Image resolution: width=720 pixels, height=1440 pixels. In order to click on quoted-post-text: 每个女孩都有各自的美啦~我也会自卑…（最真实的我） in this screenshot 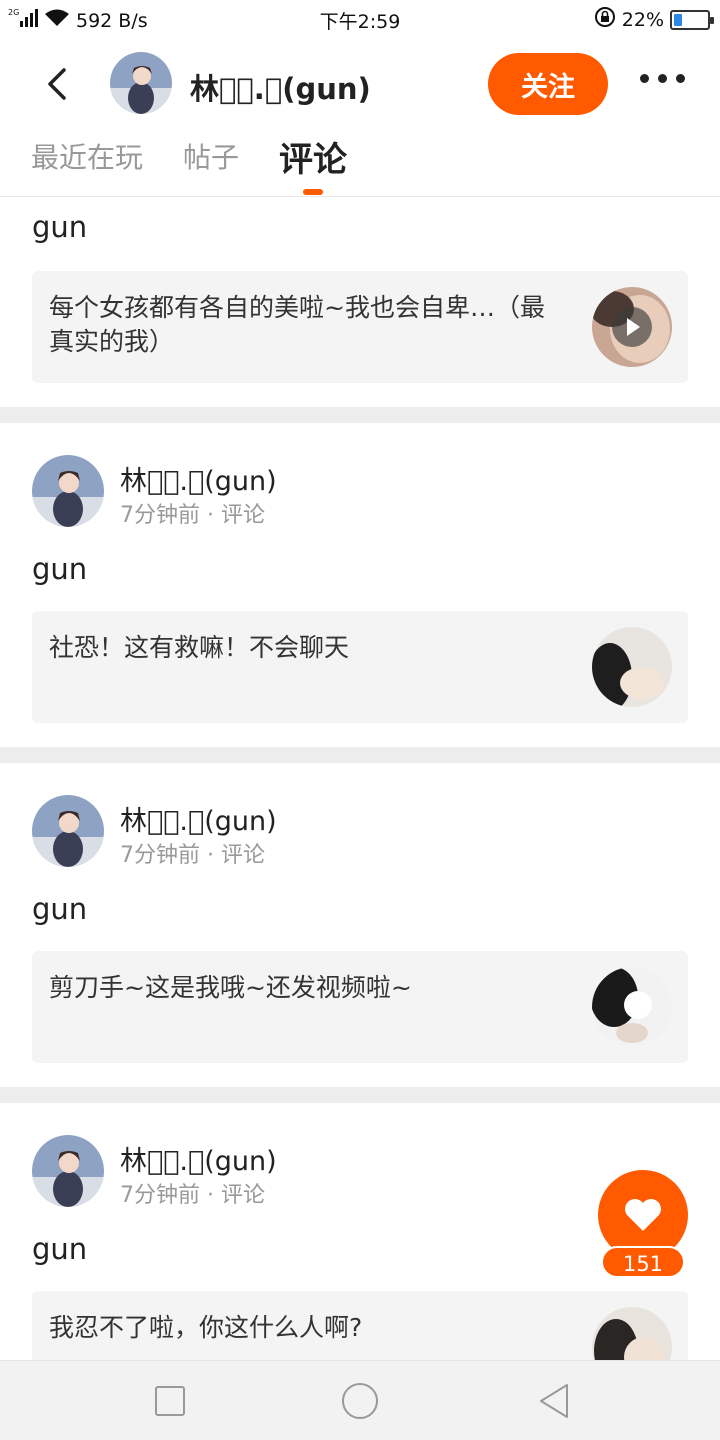, I will do `click(297, 324)`.